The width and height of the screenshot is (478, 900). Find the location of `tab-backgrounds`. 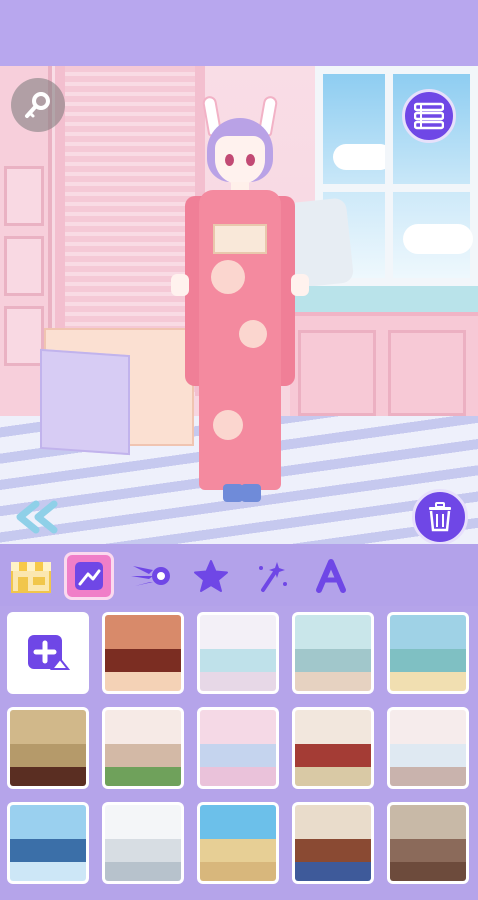

tab-backgrounds is located at coordinates (89, 576).